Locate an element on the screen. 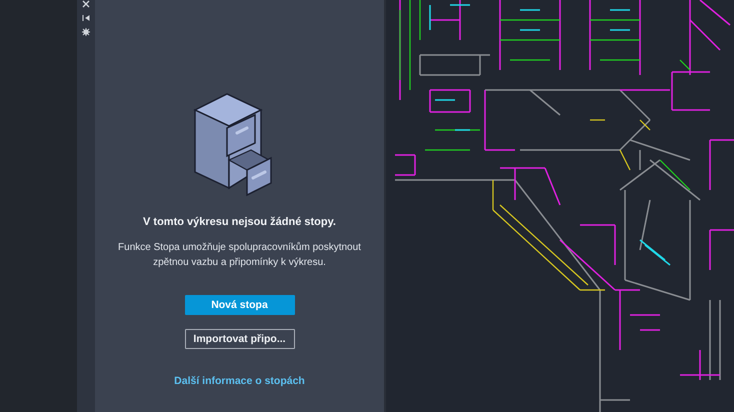  empty-state-heading: V tomto výkresu nejsou žádné stopy. is located at coordinates (239, 222).